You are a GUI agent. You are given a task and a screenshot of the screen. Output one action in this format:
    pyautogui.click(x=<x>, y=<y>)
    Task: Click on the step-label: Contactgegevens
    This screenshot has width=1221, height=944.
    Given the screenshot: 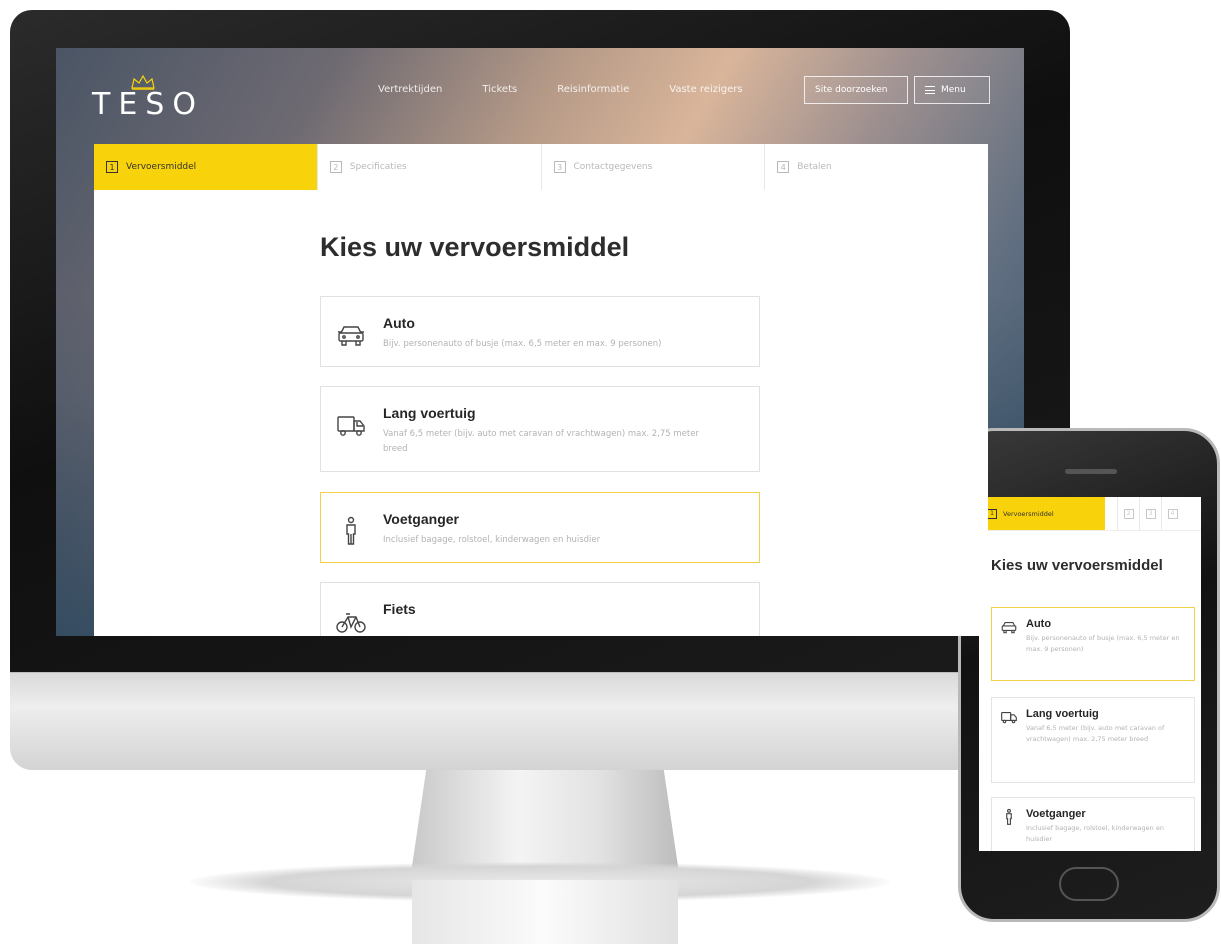 What is the action you would take?
    pyautogui.click(x=613, y=167)
    